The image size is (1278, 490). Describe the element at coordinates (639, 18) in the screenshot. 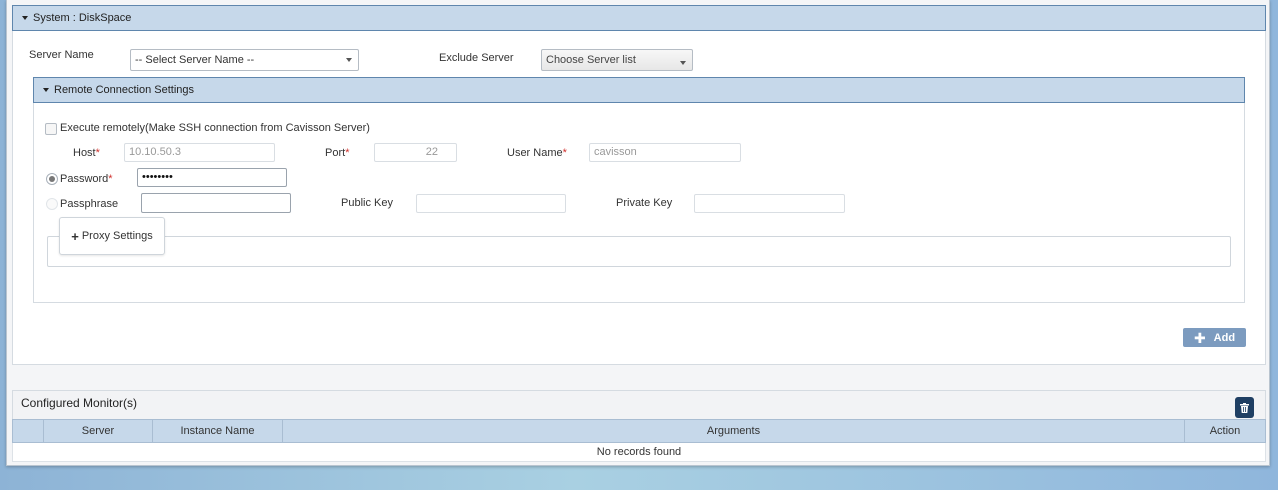

I see `diskspace-panel-header: System : DiskSpace` at that location.